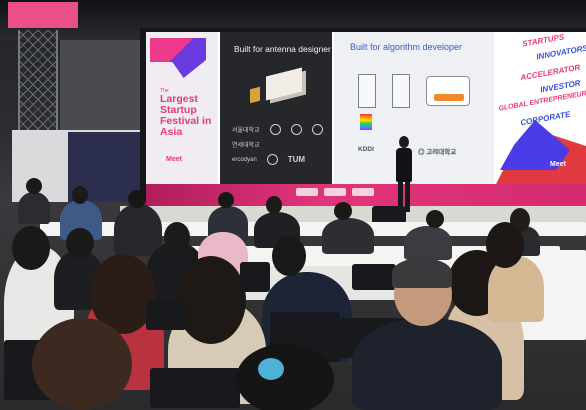 The width and height of the screenshot is (586, 410). What do you see at coordinates (366, 122) in the screenshot?
I see `rainbow-graphic` at bounding box center [366, 122].